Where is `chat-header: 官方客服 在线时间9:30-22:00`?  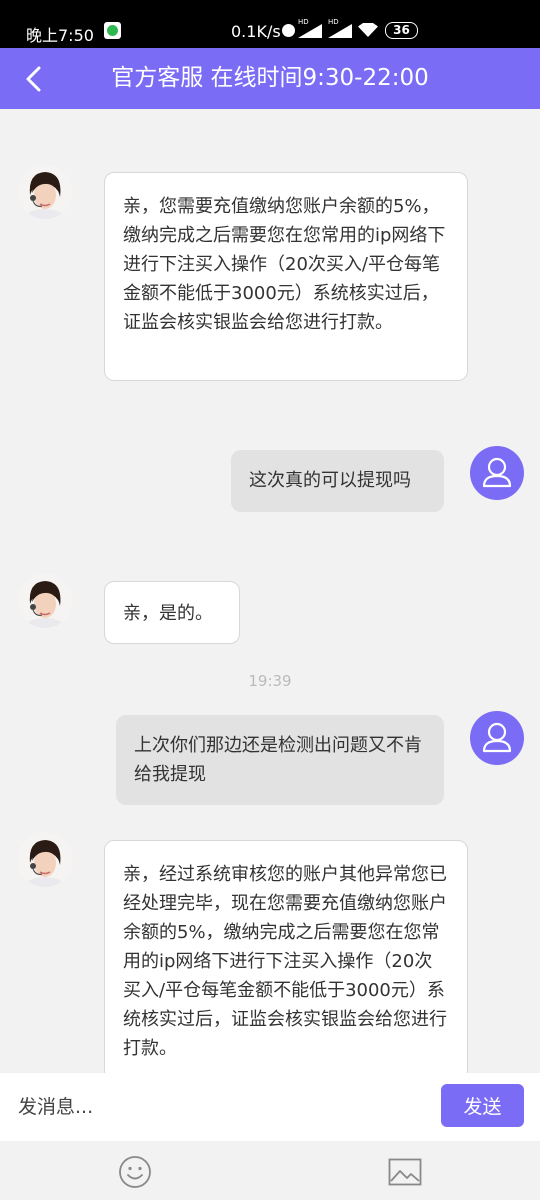
chat-header: 官方客服 在线时间9:30-22:00 is located at coordinates (270, 78).